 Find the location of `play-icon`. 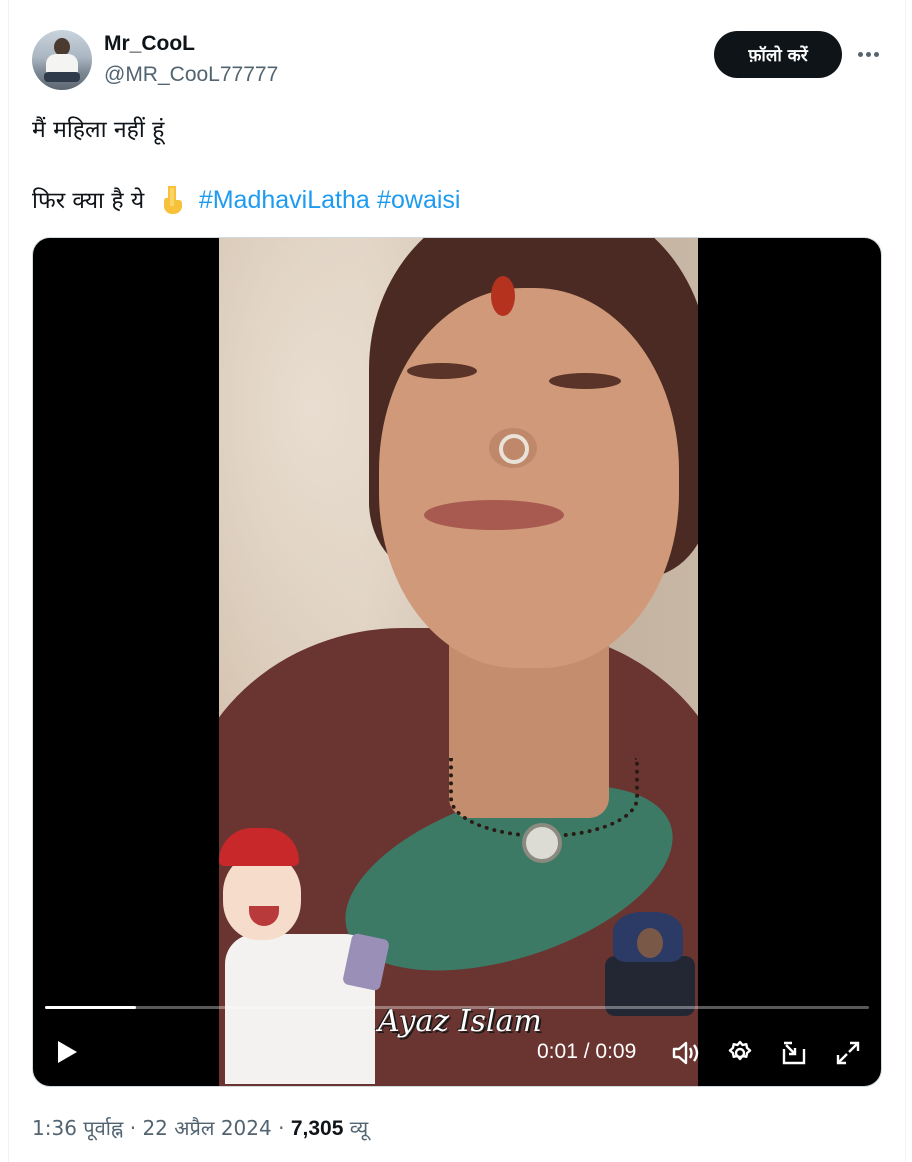

play-icon is located at coordinates (67, 1052).